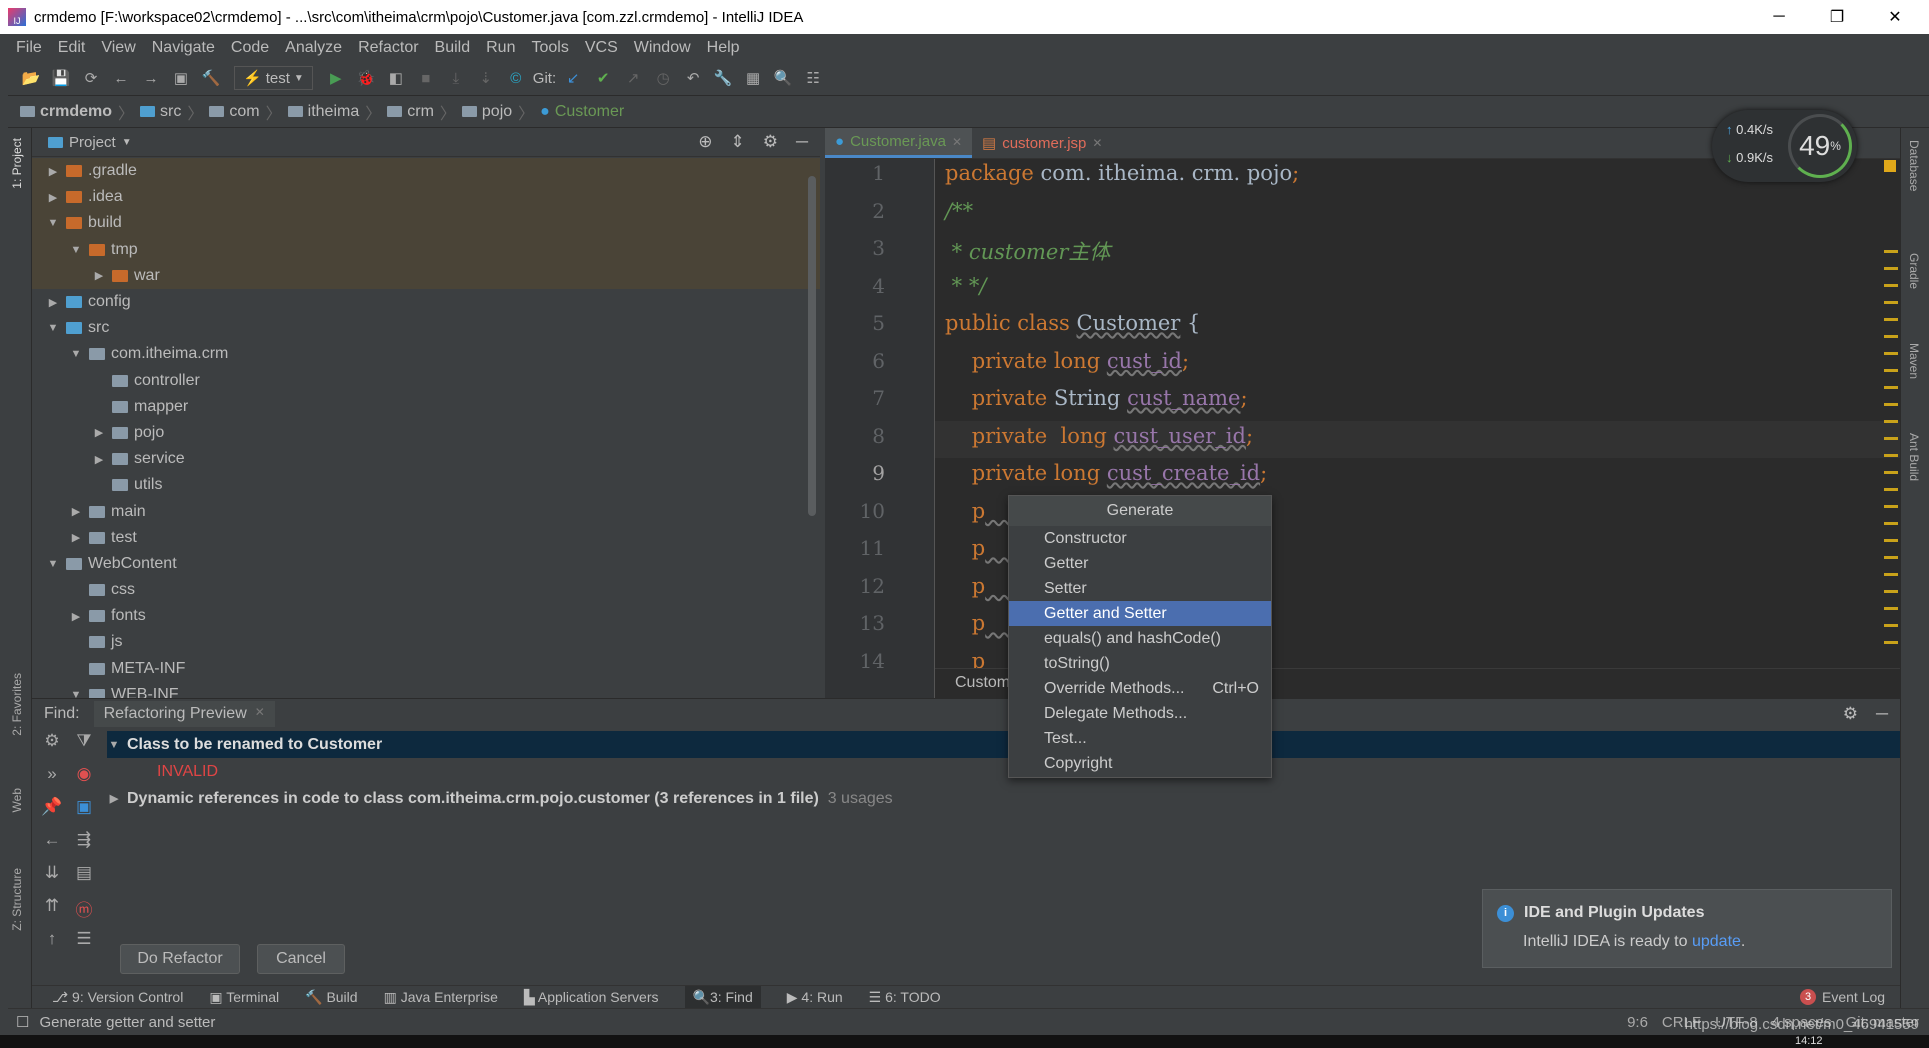 This screenshot has height=1048, width=1929. I want to click on group-icon: ▣, so click(84, 813).